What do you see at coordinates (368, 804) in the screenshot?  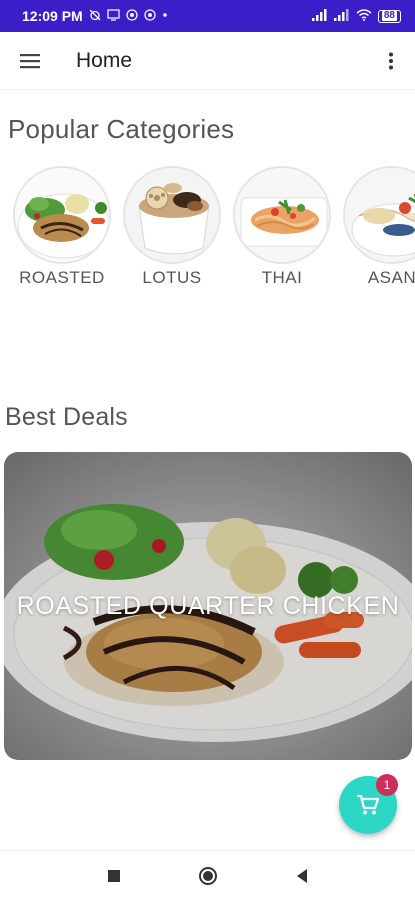 I see `shopping-cart-icon` at bounding box center [368, 804].